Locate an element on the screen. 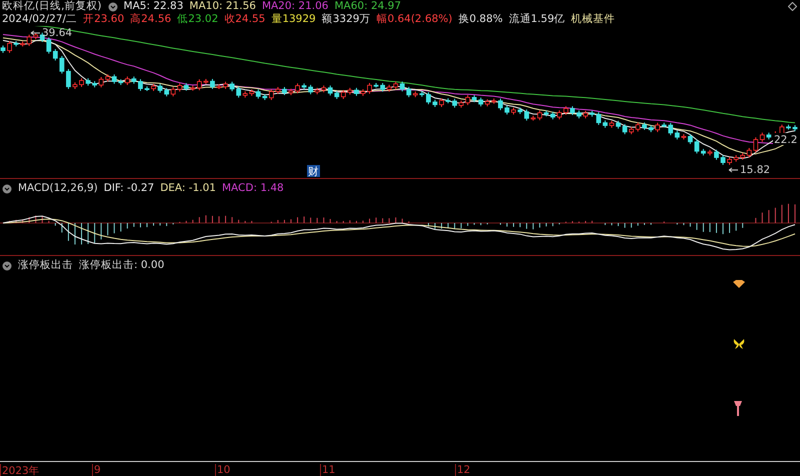 This screenshot has width=800, height=476. indicator-value: DEA: -1.01 is located at coordinates (188, 188).